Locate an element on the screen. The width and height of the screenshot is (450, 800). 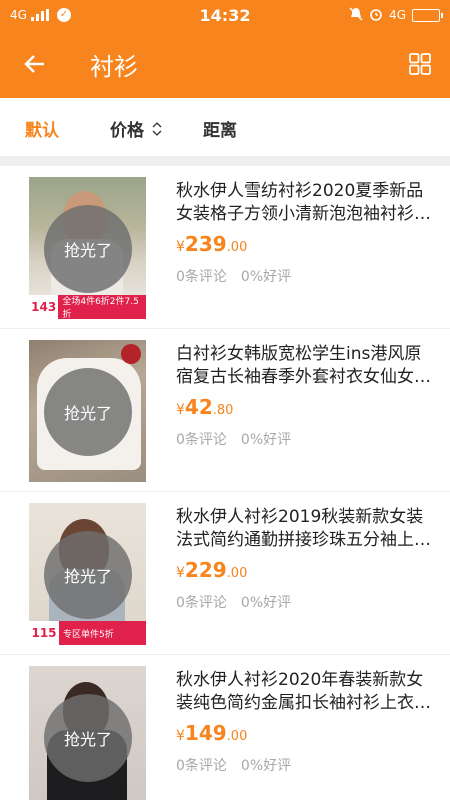
status-bar: 4G ✓ 14:32 4G is located at coordinates (225, 15).